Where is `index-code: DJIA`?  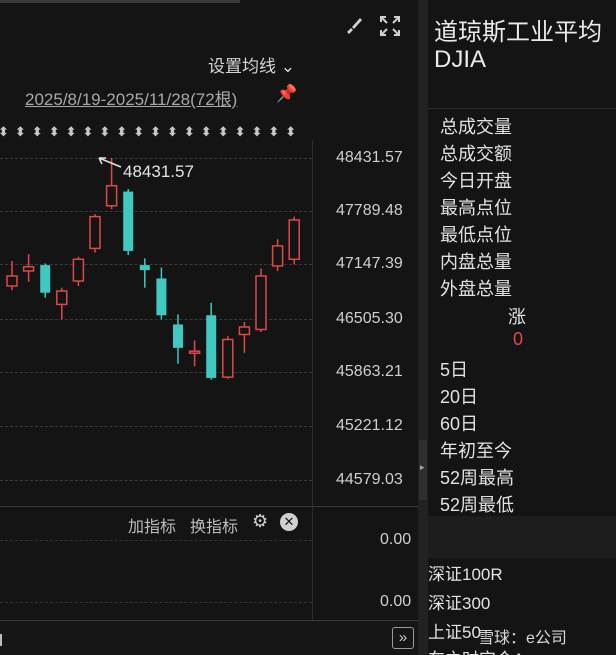 index-code: DJIA is located at coordinates (460, 59).